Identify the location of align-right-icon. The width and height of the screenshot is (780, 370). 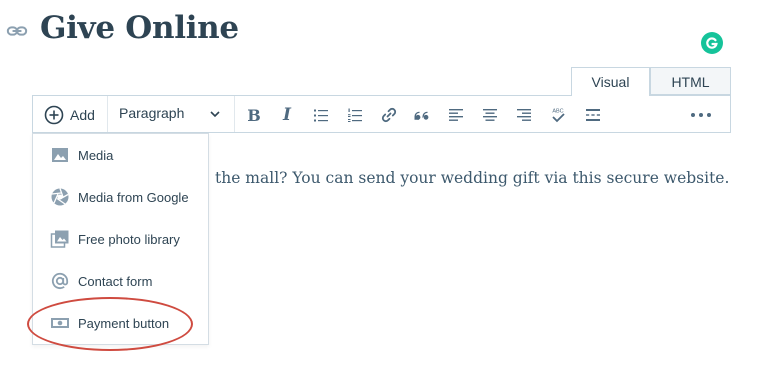
(524, 115).